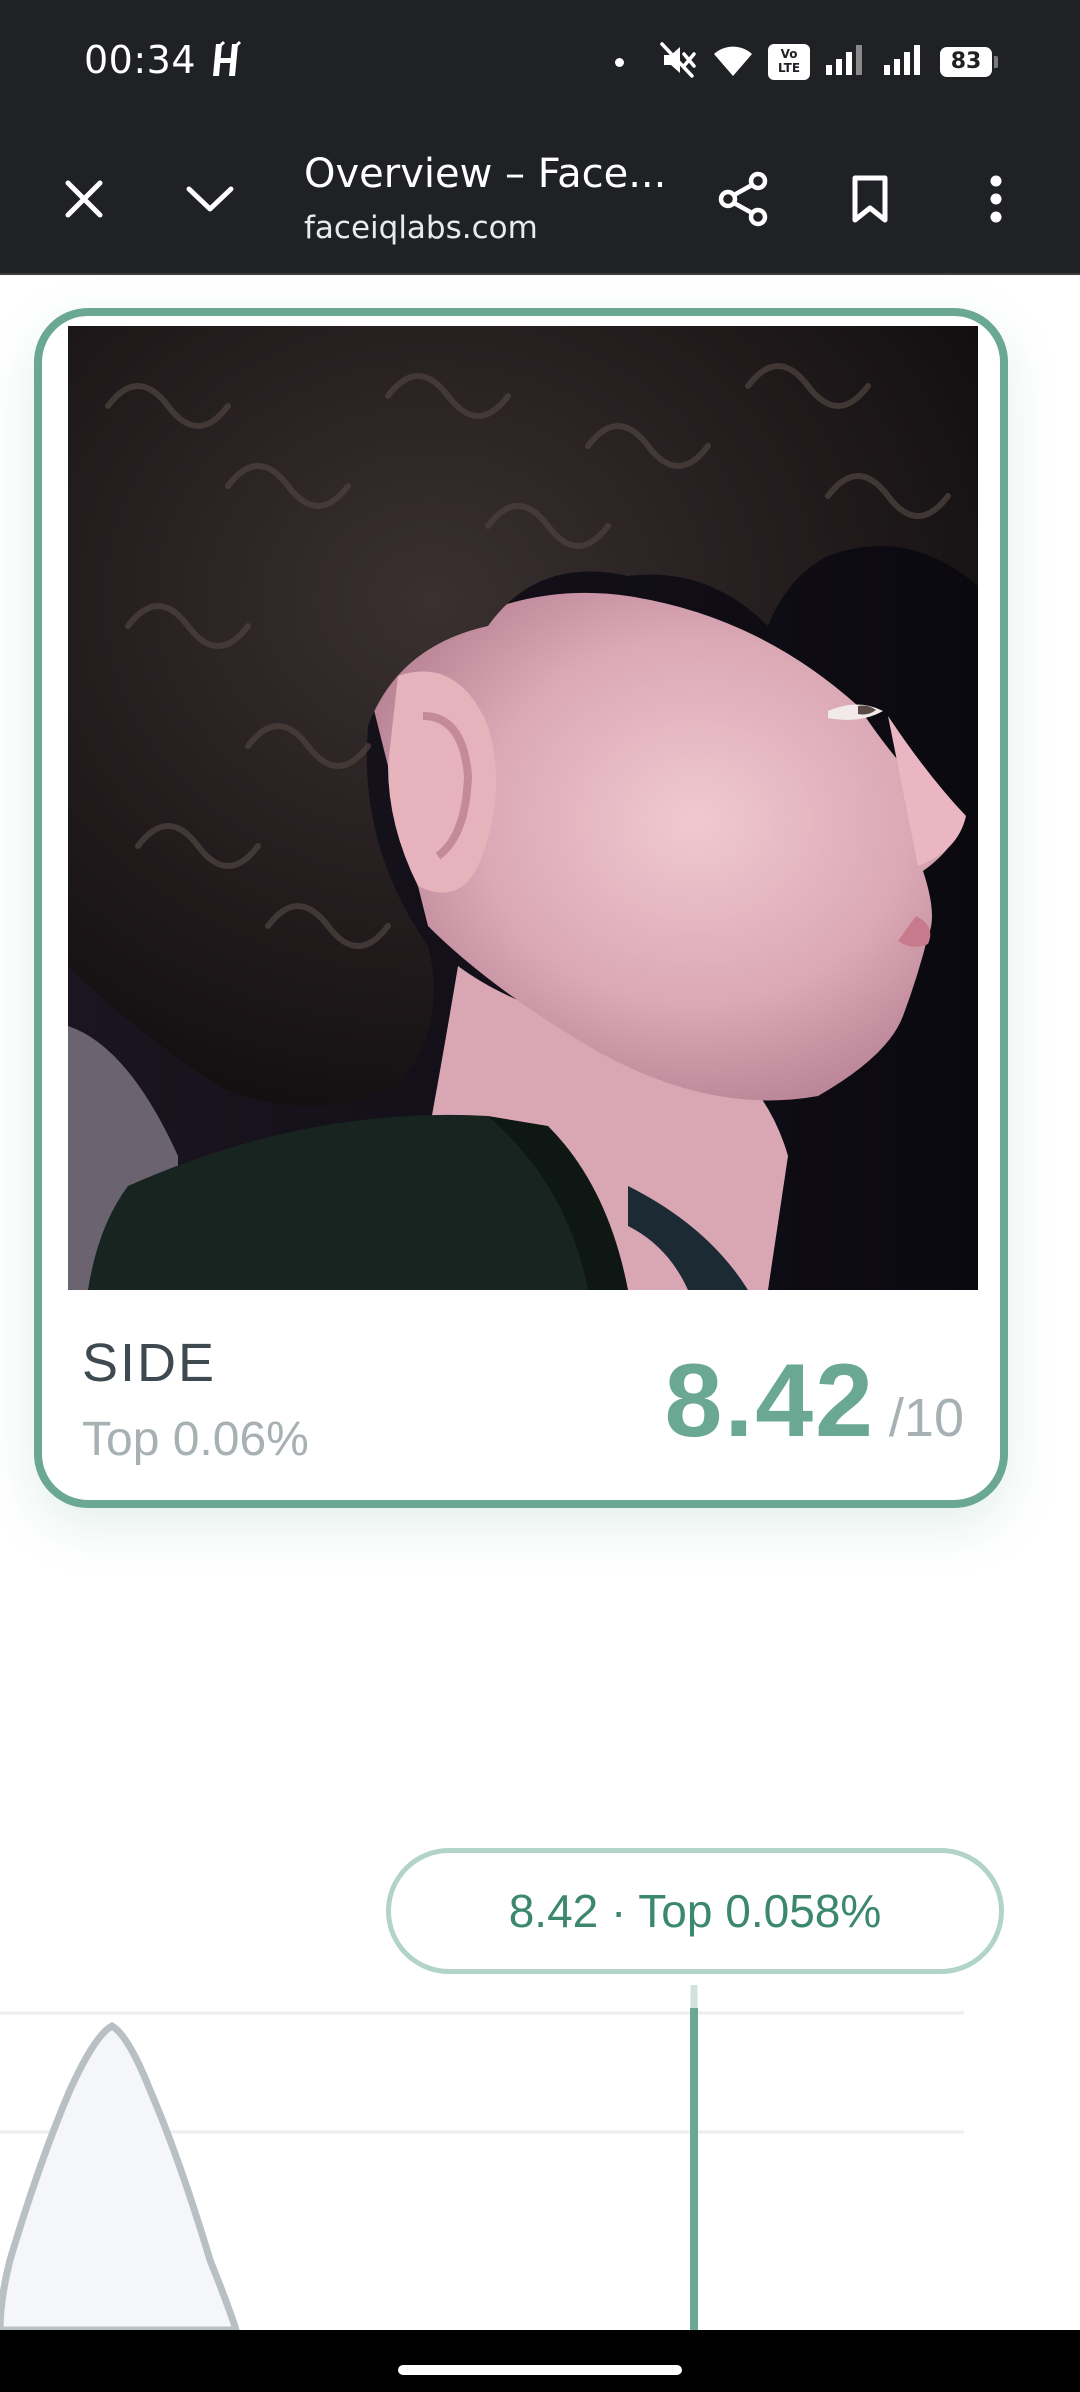 The width and height of the screenshot is (1080, 2392). I want to click on chevron-down-icon, so click(210, 199).